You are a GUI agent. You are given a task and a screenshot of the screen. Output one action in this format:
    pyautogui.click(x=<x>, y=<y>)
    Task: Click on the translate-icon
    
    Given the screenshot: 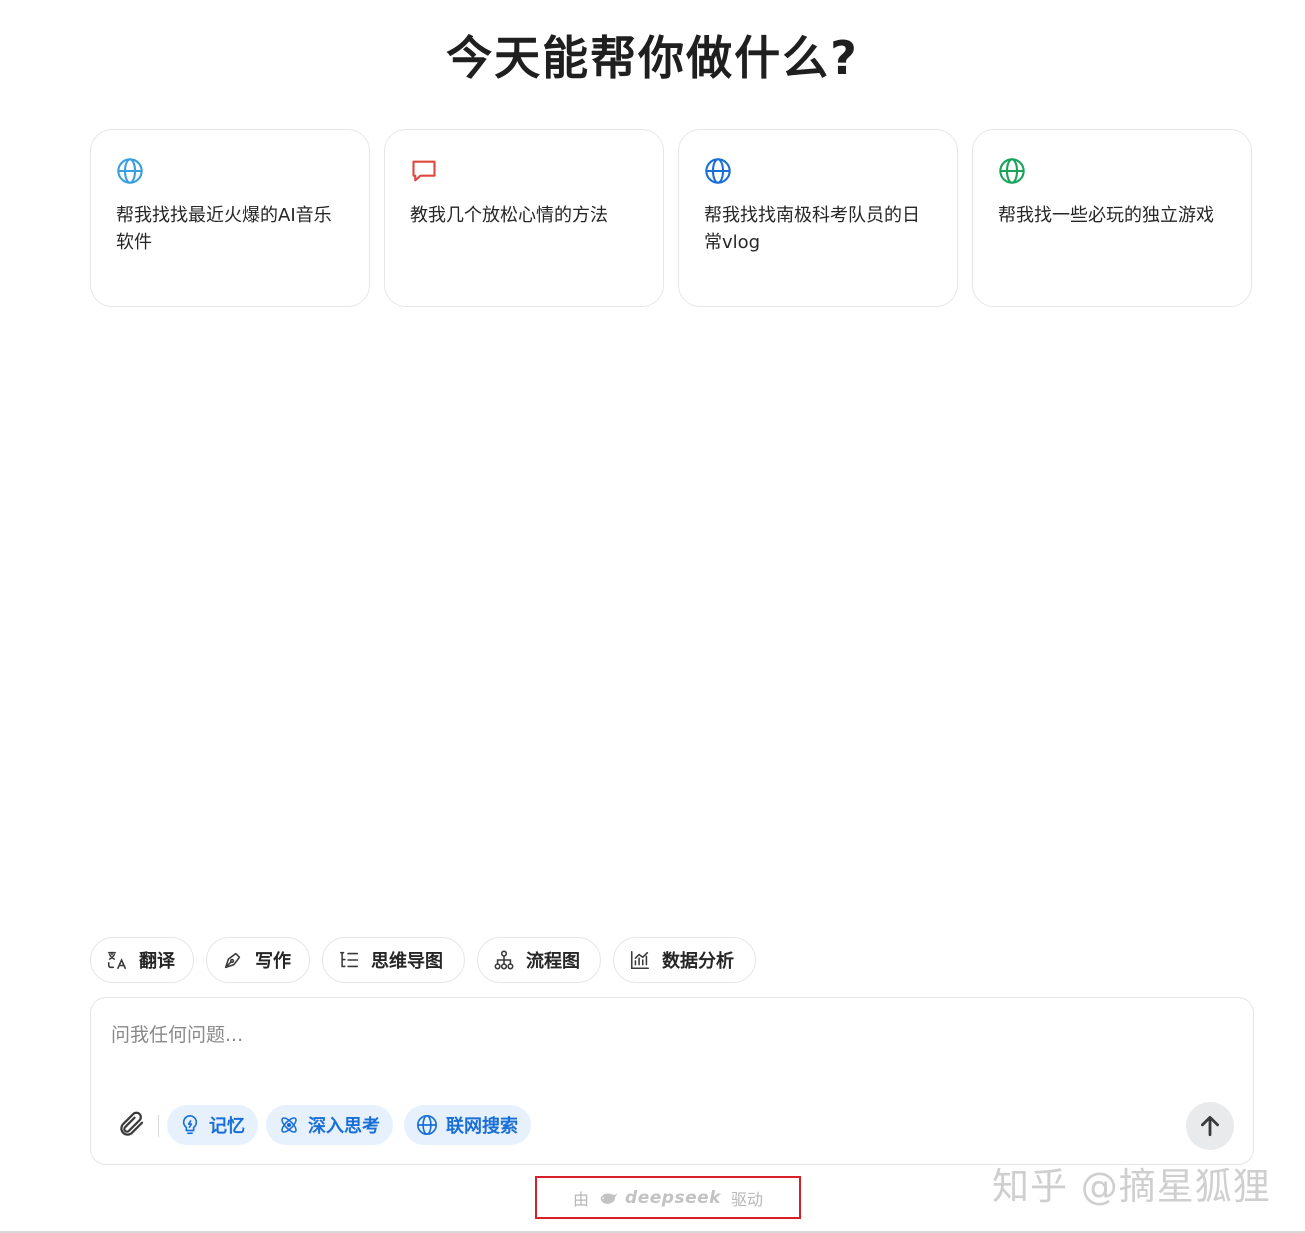 What is the action you would take?
    pyautogui.click(x=117, y=960)
    